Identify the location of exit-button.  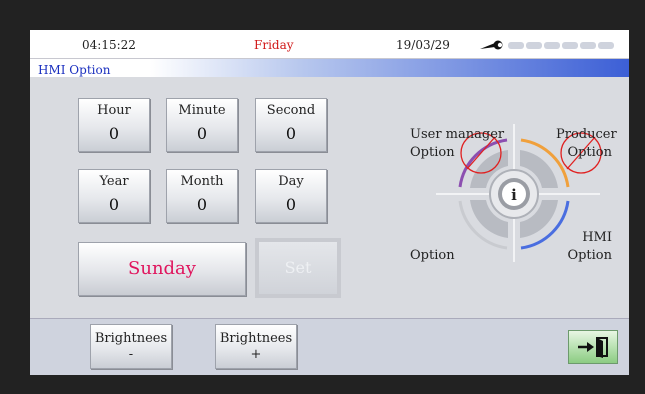
(593, 347).